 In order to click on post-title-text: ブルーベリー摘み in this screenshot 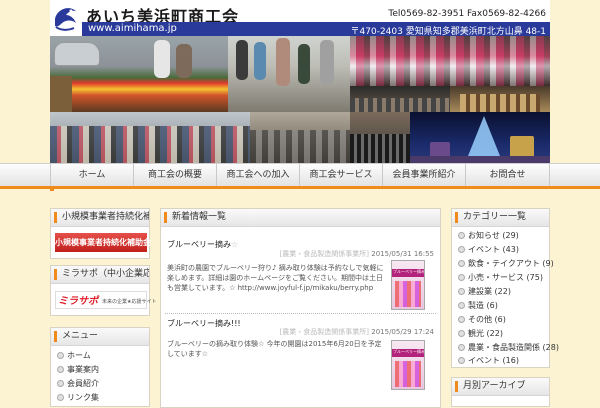, I will do `click(199, 244)`.